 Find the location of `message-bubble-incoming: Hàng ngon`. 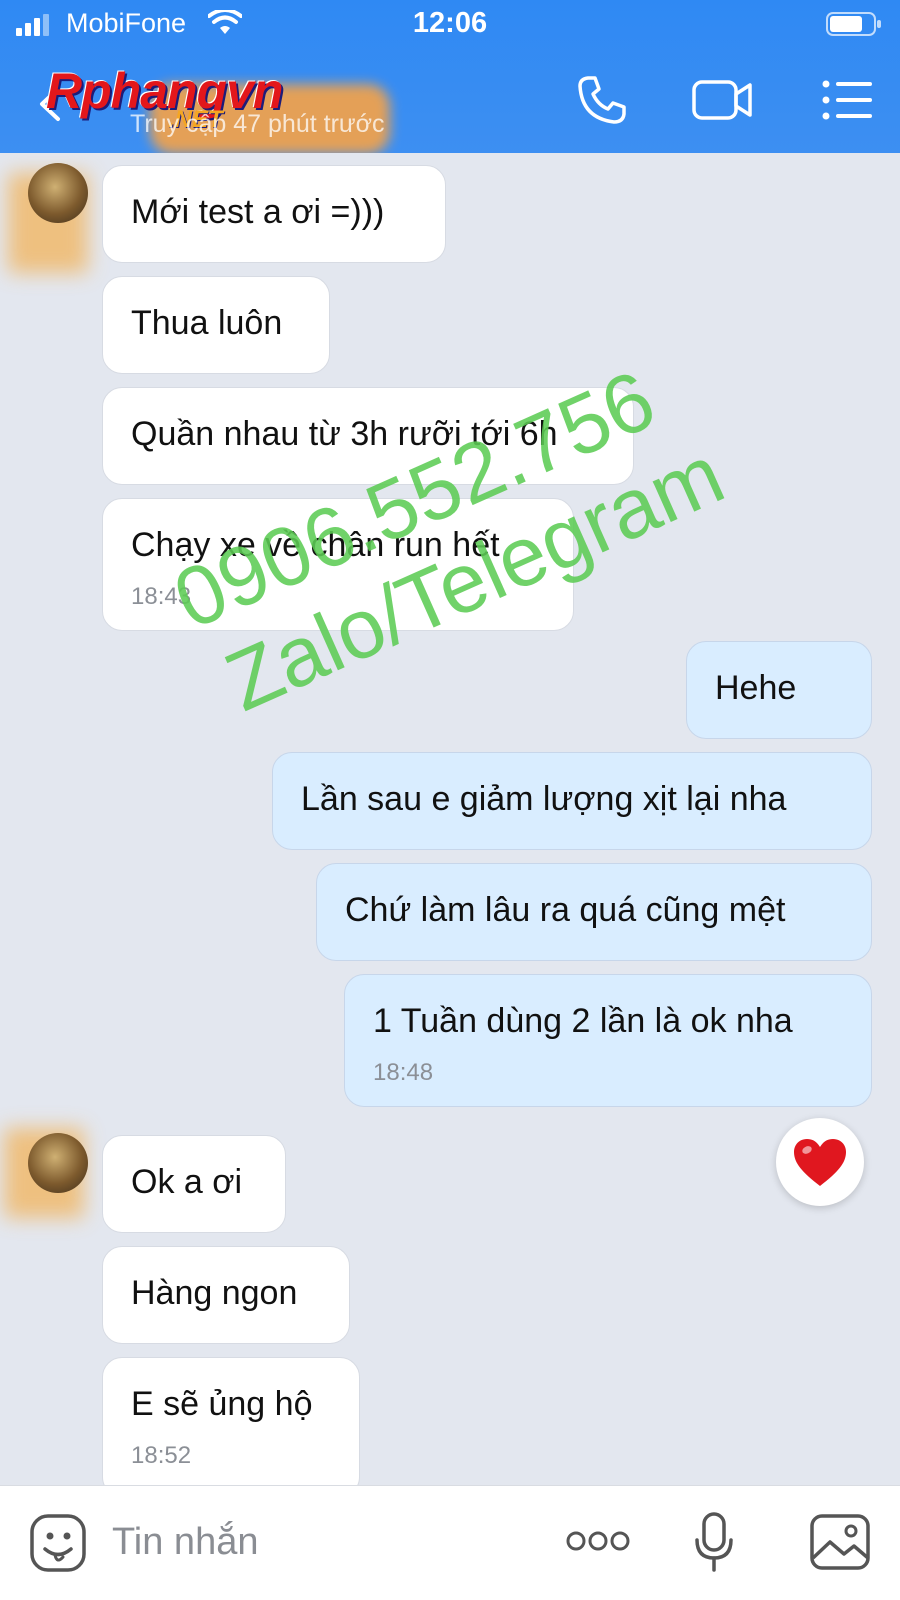

message-bubble-incoming: Hàng ngon is located at coordinates (226, 1295).